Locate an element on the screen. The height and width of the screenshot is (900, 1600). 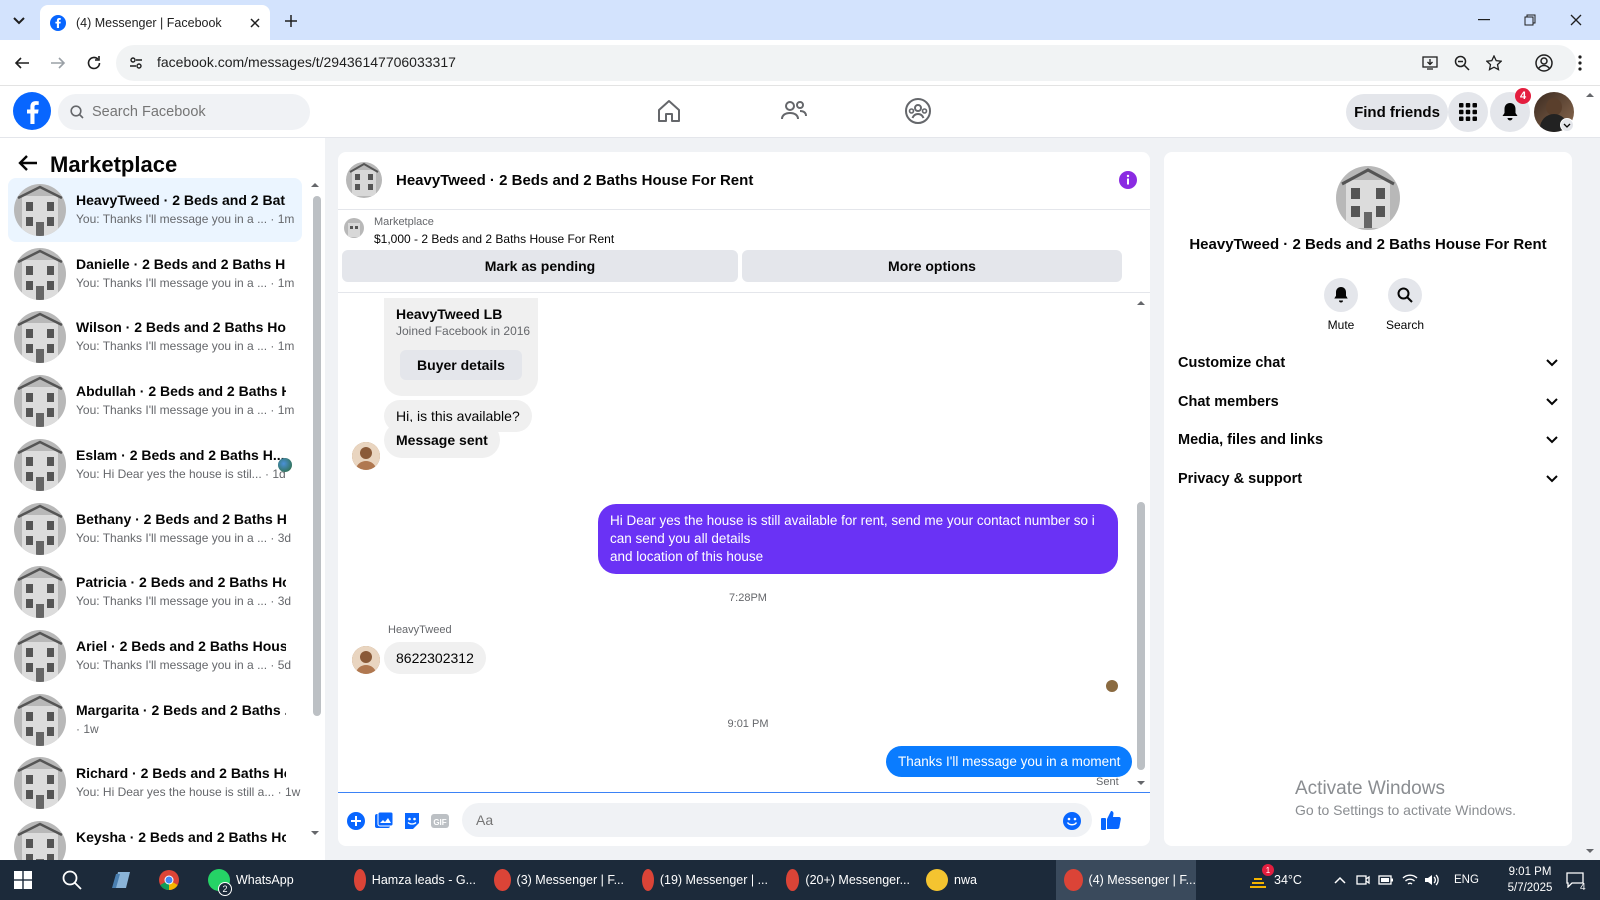
file-explorer-icon is located at coordinates (121, 880).